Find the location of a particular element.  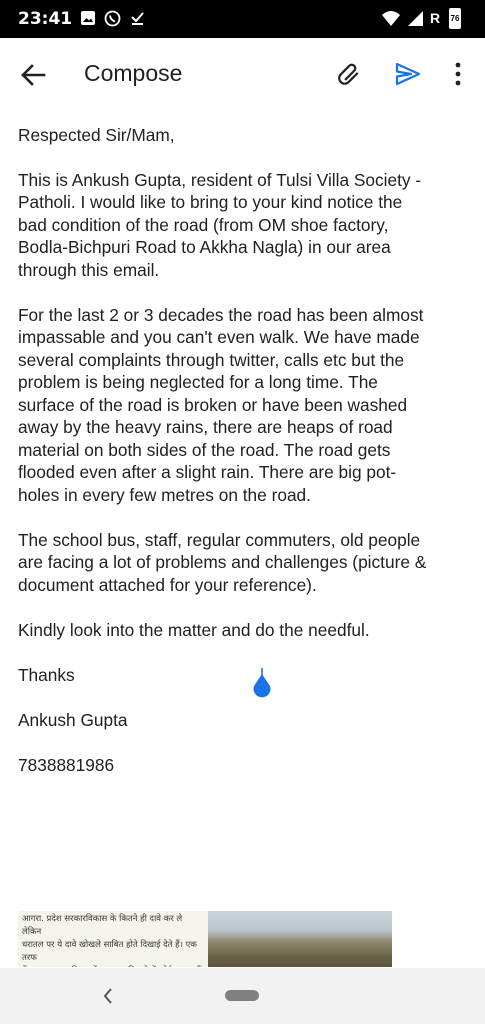

signal-icon is located at coordinates (415, 18).